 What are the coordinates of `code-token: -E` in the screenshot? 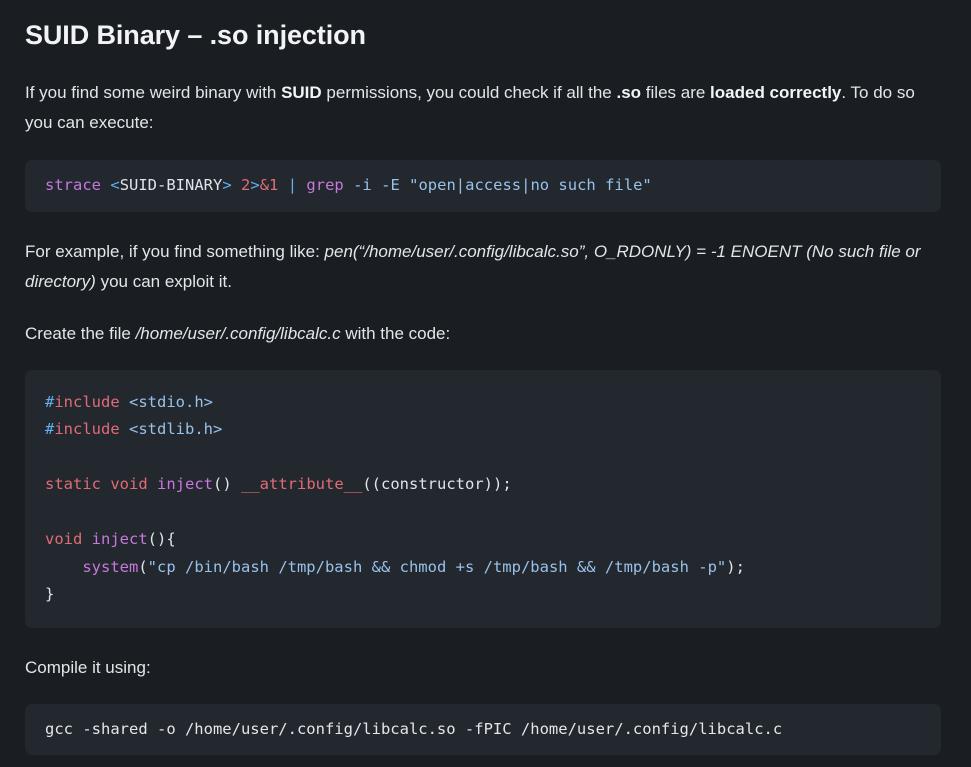 It's located at (390, 185).